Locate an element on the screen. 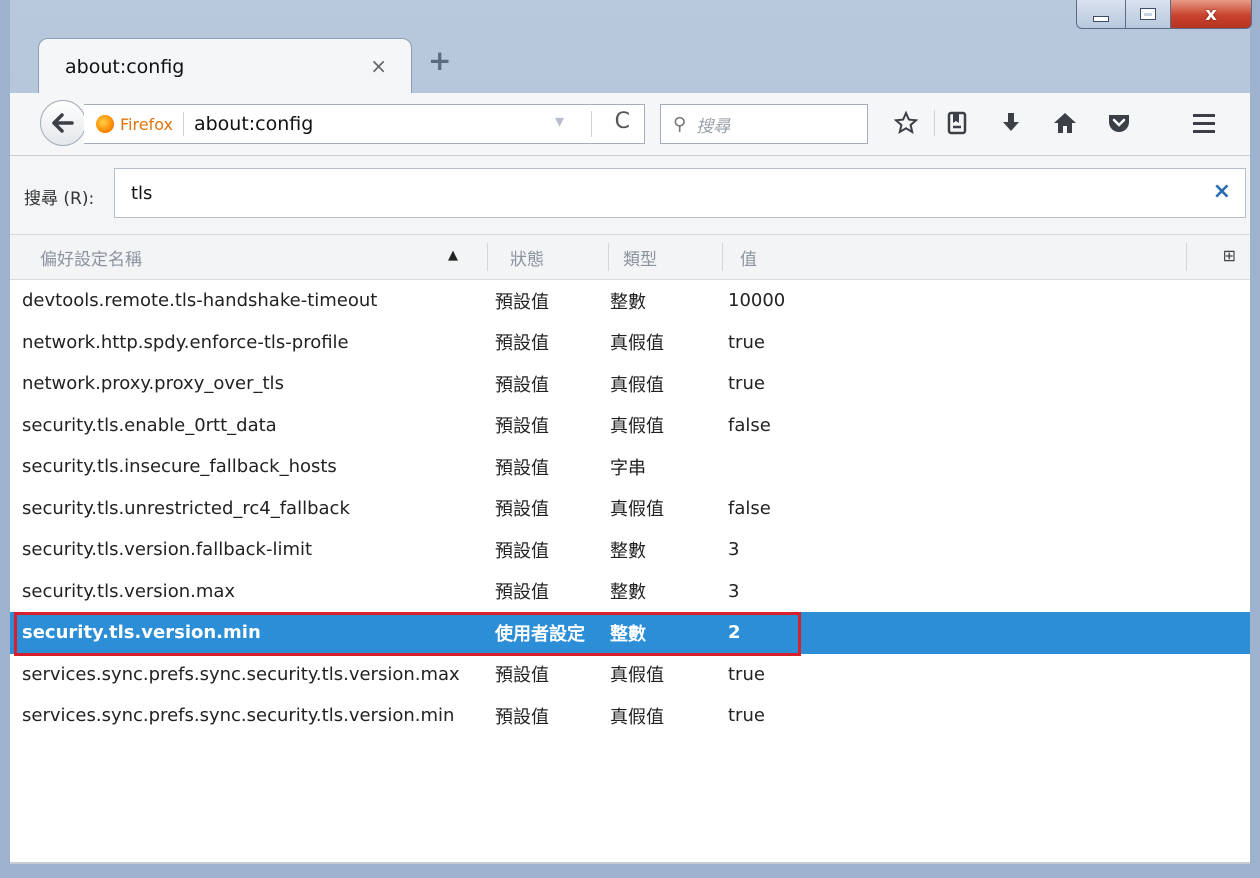 Image resolution: width=1260 pixels, height=878 pixels. caption-buttons: x is located at coordinates (1164, 15).